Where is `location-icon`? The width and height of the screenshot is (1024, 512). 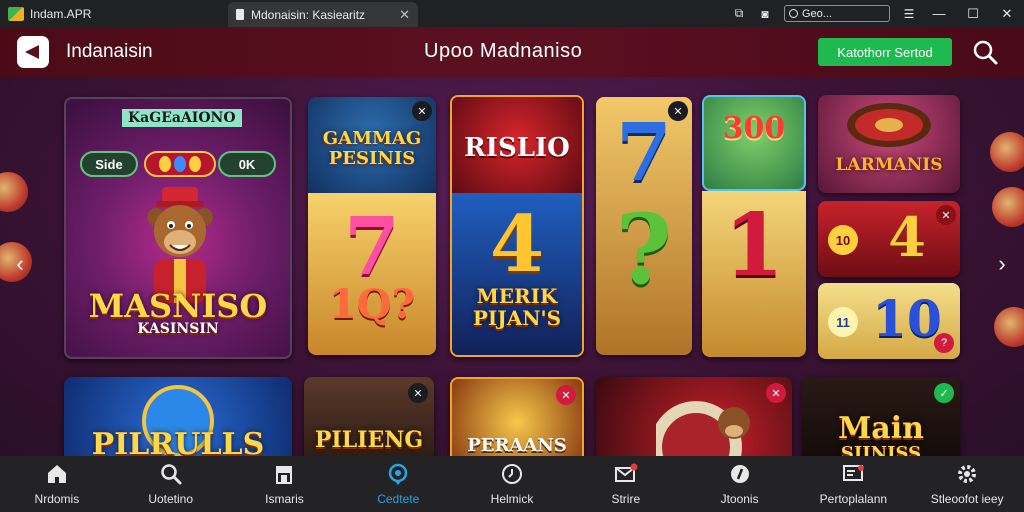 location-icon is located at coordinates (398, 474).